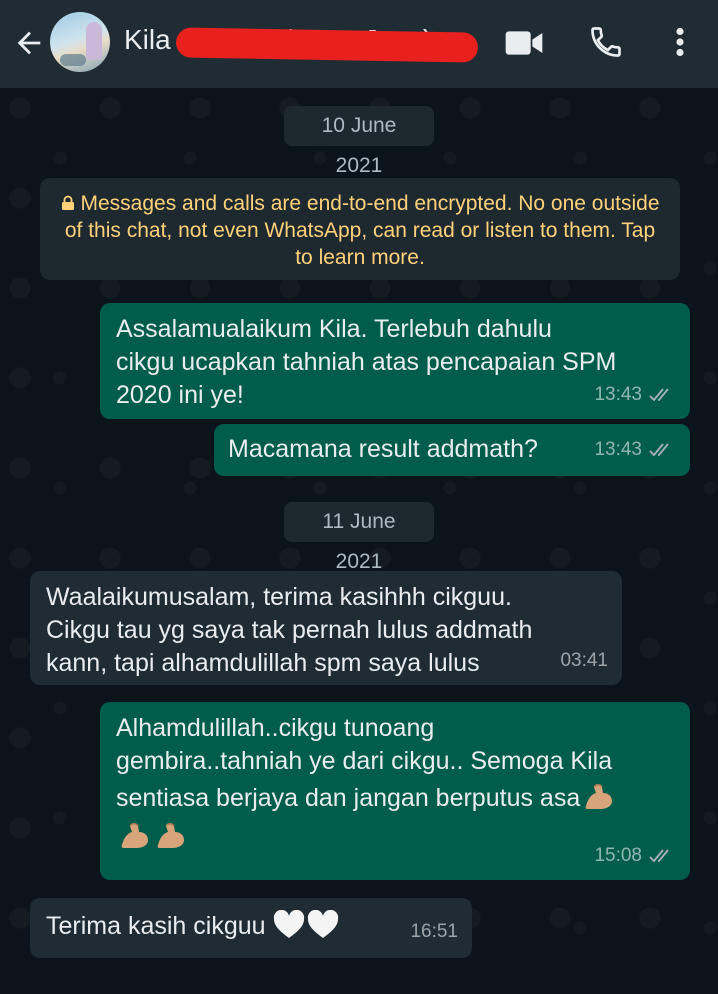 The height and width of the screenshot is (994, 718). I want to click on lock-icon, so click(68, 202).